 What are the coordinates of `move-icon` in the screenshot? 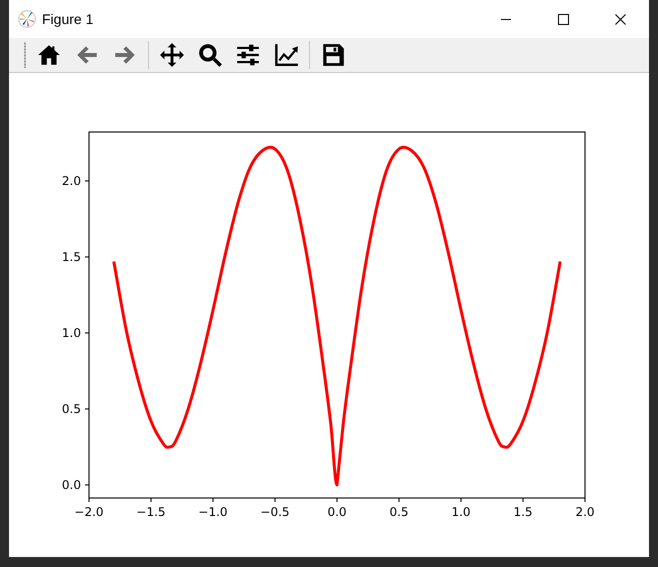 It's located at (172, 55).